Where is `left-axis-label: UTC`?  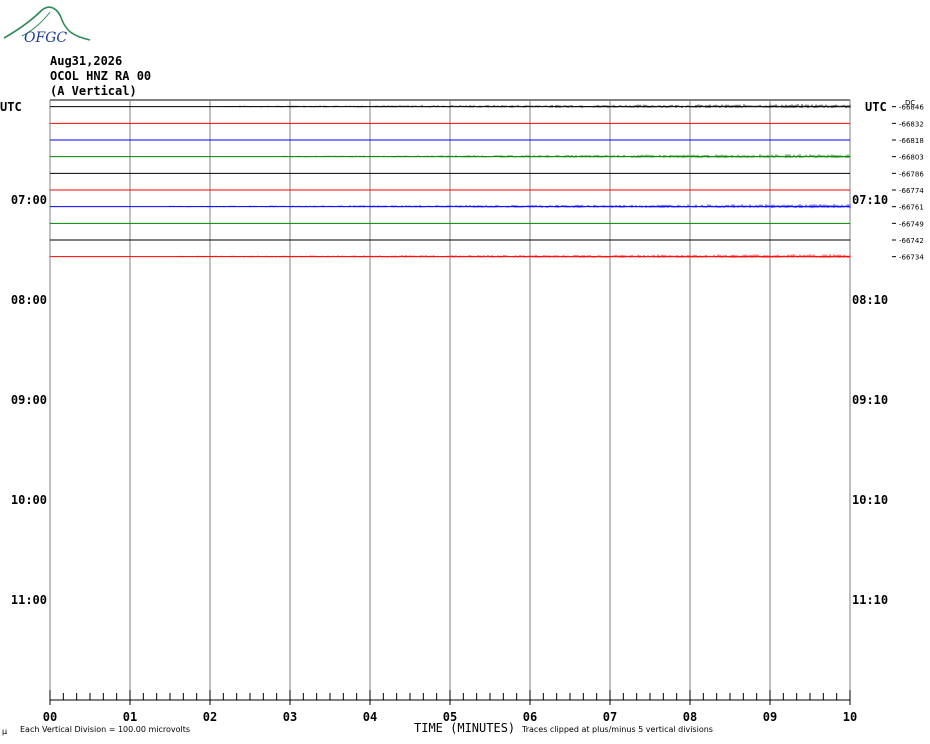 left-axis-label: UTC is located at coordinates (11, 107).